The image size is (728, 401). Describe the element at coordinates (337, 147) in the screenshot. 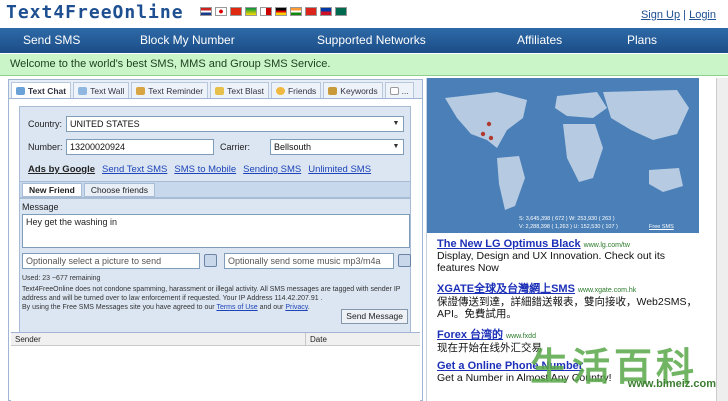

I see `carrier-select: Bellsouth ▼` at that location.